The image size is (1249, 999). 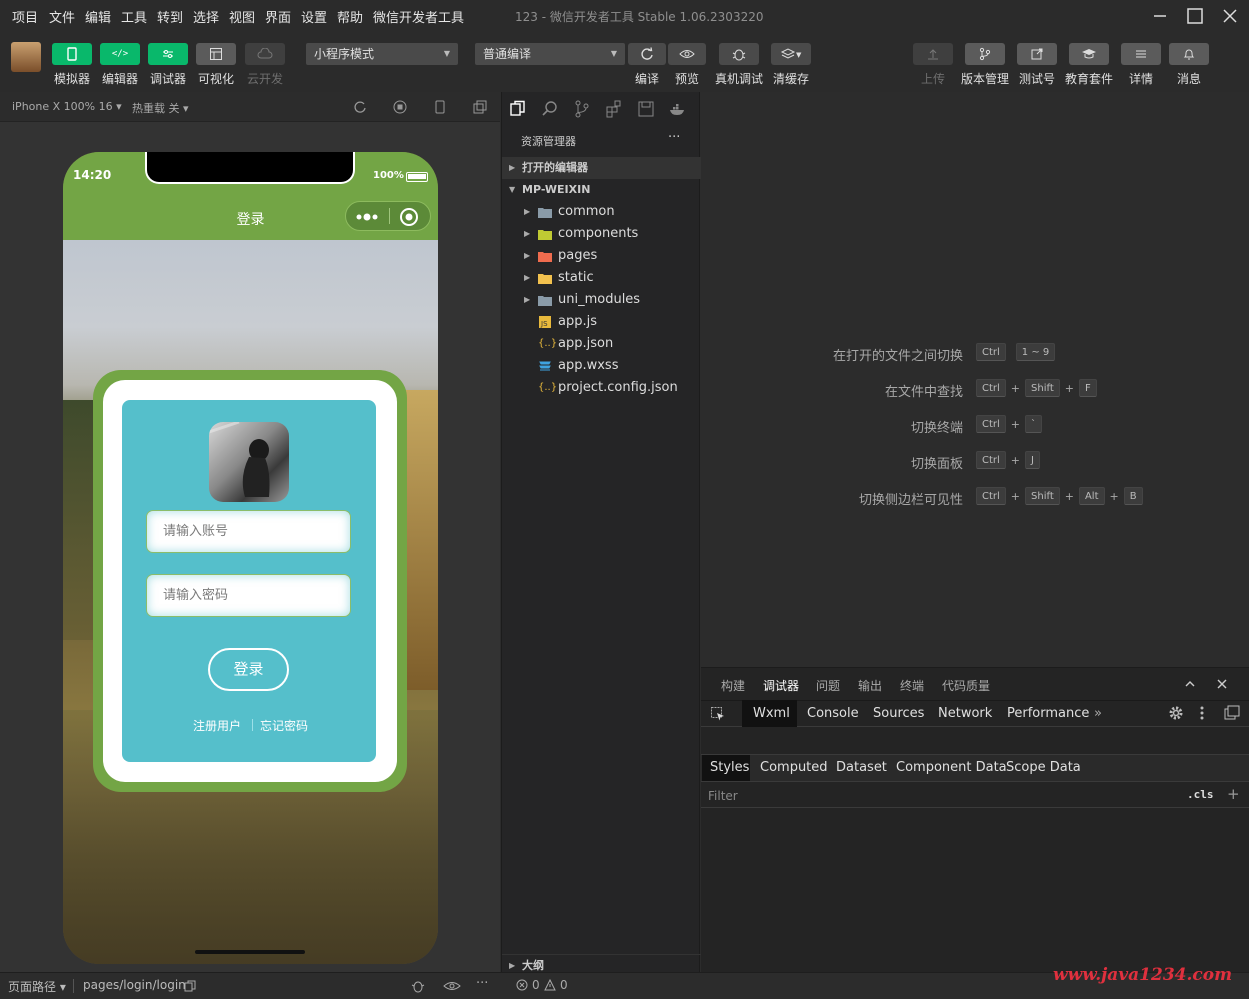 I want to click on external-link-icon, so click(x=1037, y=54).